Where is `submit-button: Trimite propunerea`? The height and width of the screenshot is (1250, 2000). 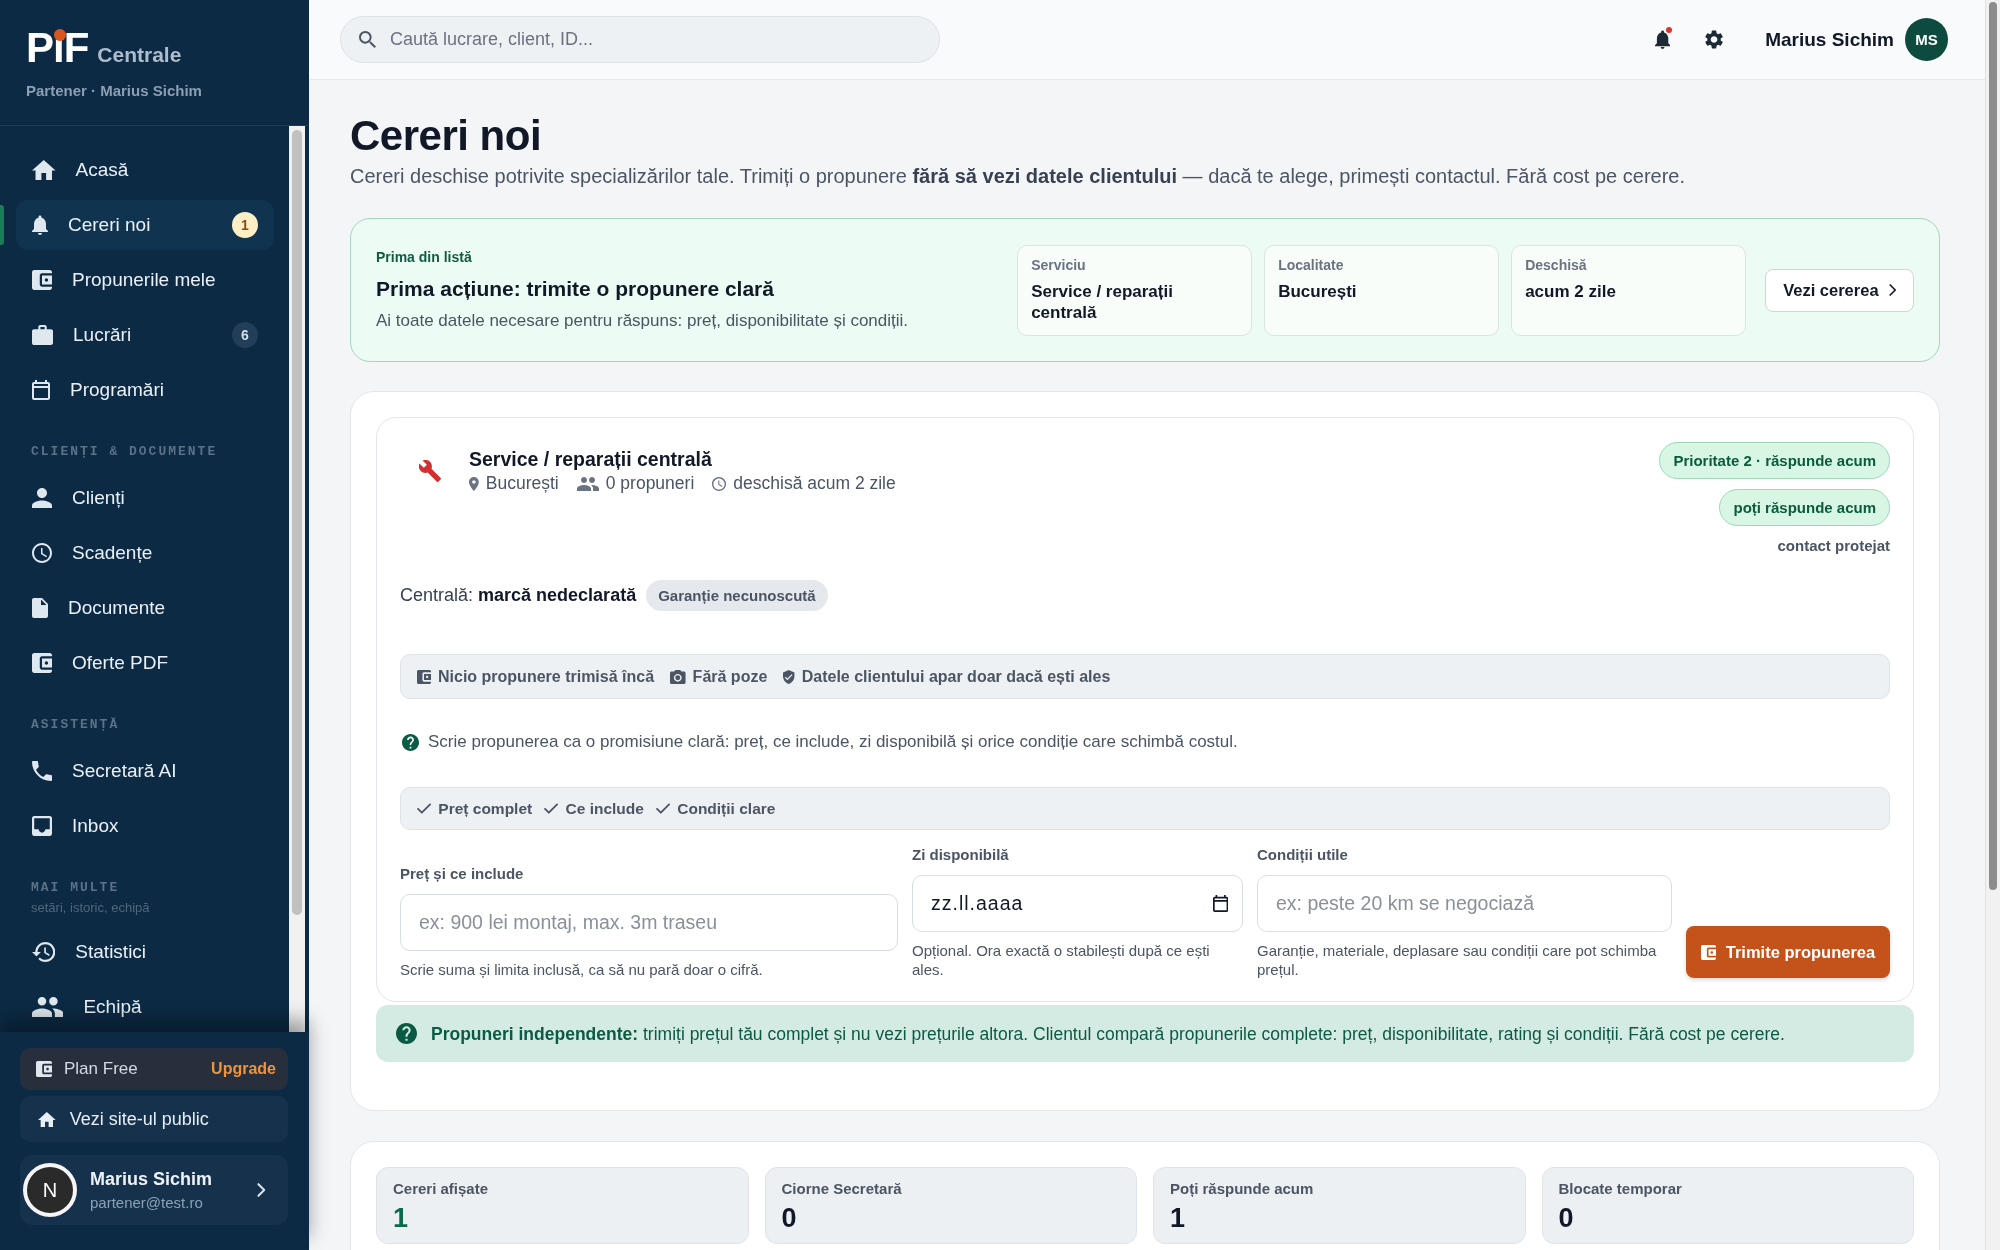
submit-button: Trimite propunerea is located at coordinates (1788, 952).